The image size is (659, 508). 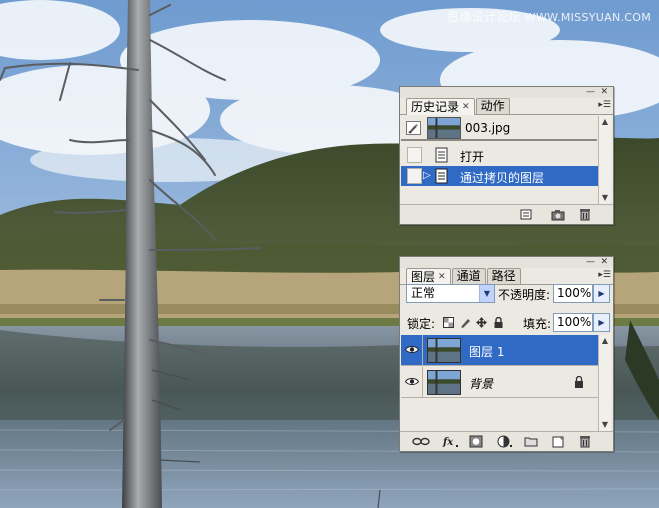 I want to click on lock-pixels-icon, so click(x=465, y=322).